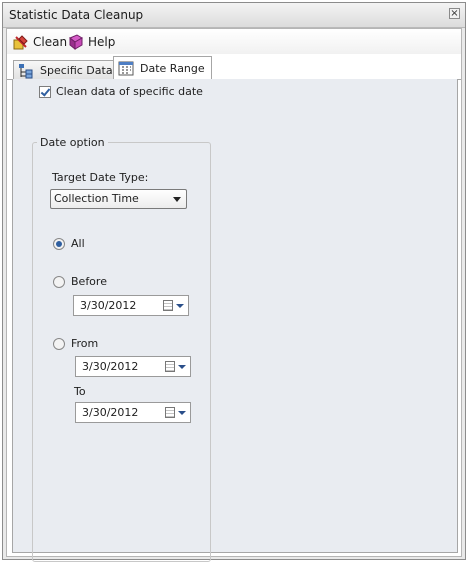 This screenshot has width=470, height=564. Describe the element at coordinates (129, 91) in the screenshot. I see `clean-specific-date-label: Clean data of specific date` at that location.